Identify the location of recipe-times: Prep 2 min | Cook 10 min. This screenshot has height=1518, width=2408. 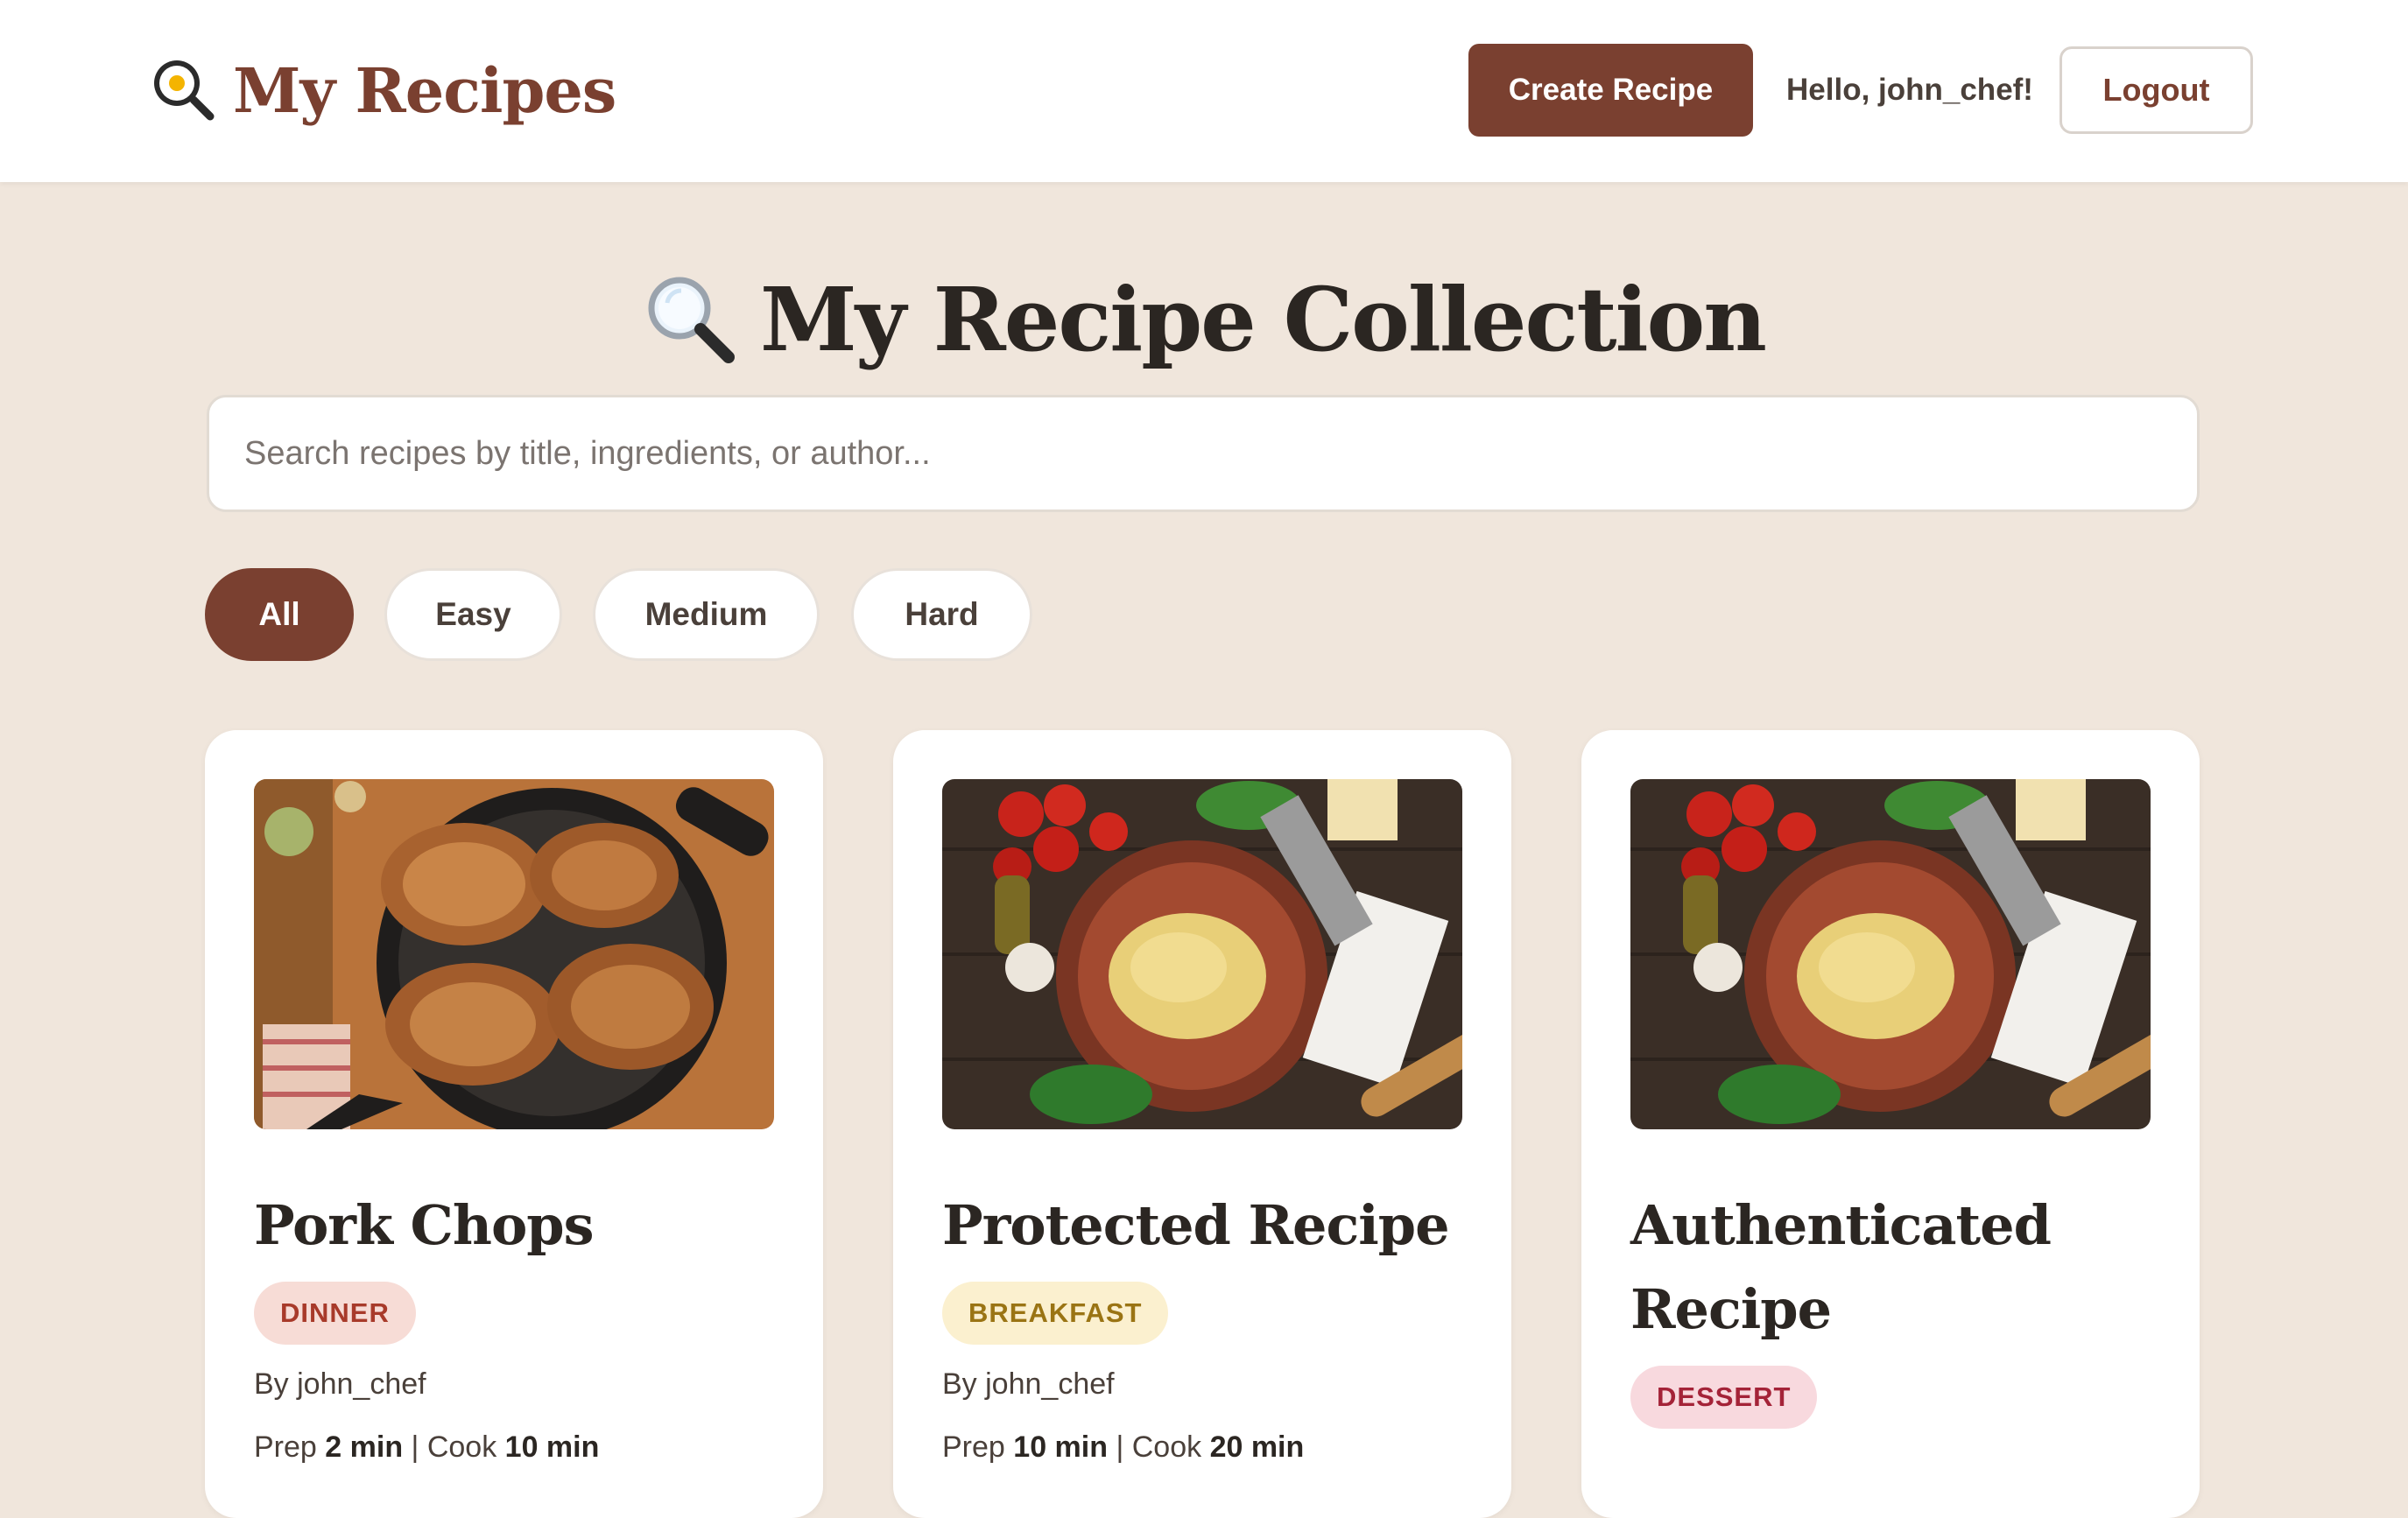
(426, 1447).